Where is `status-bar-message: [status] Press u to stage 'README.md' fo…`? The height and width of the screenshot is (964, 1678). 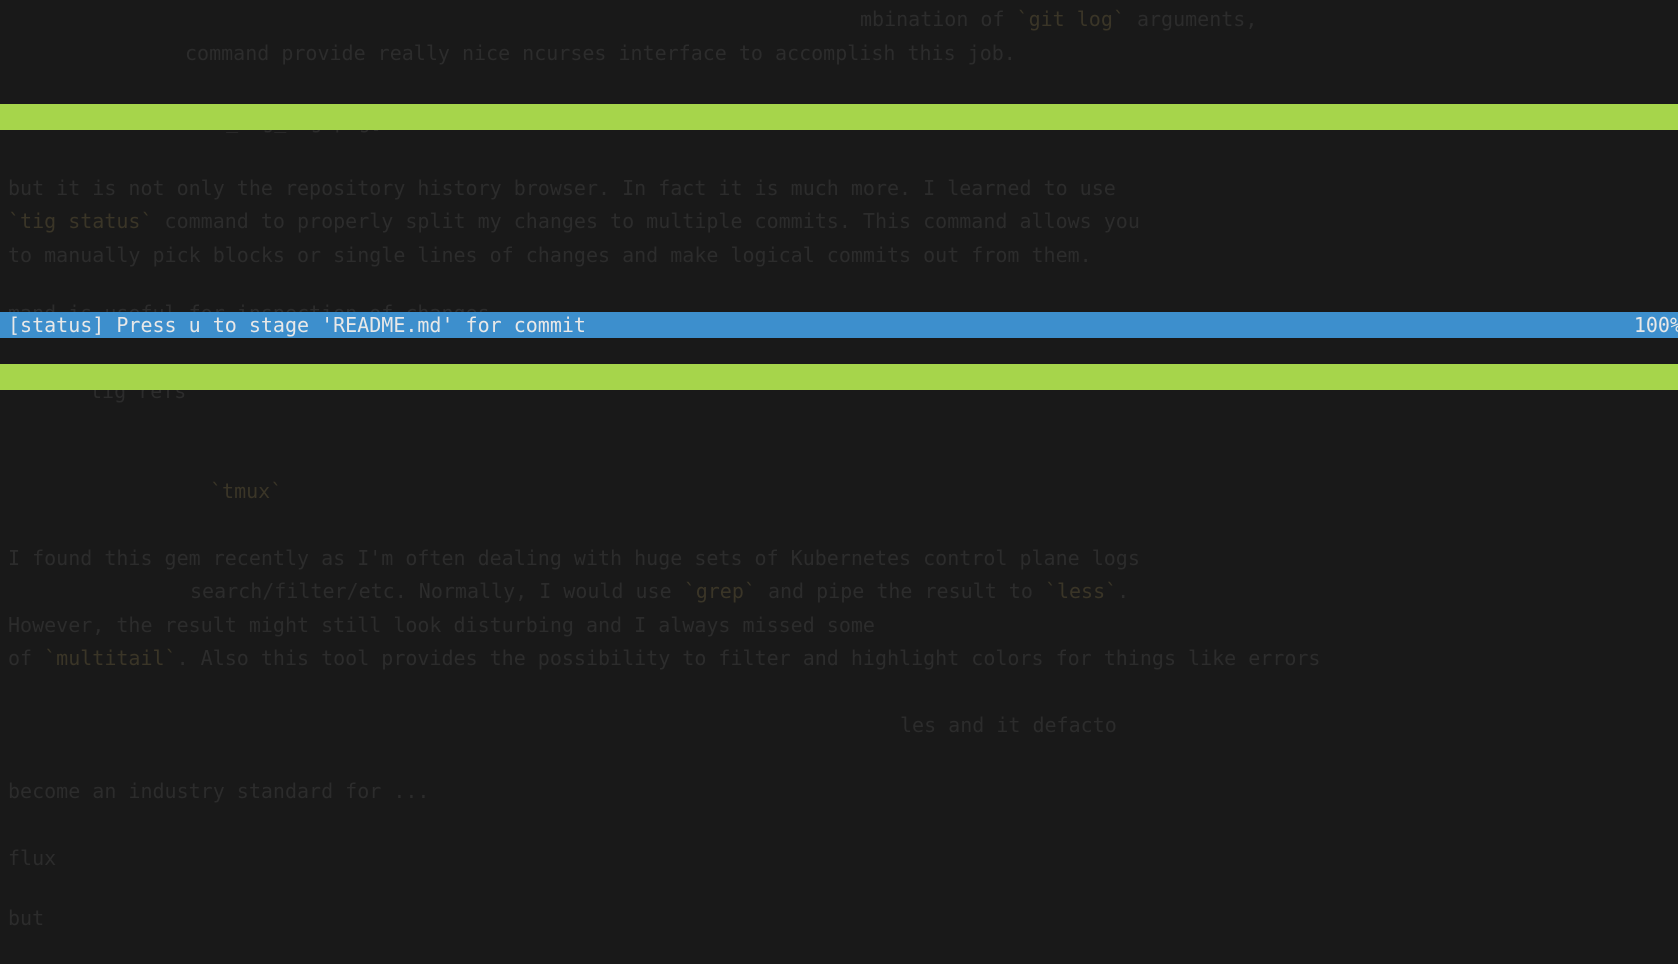 status-bar-message: [status] Press u to stage 'README.md' fo… is located at coordinates (297, 325).